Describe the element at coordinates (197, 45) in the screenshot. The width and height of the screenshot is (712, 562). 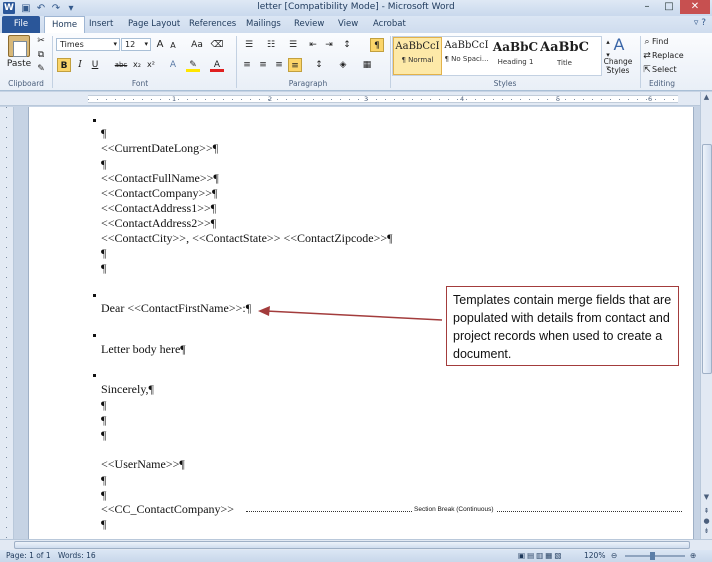
I see `change-case-button: Aa` at that location.